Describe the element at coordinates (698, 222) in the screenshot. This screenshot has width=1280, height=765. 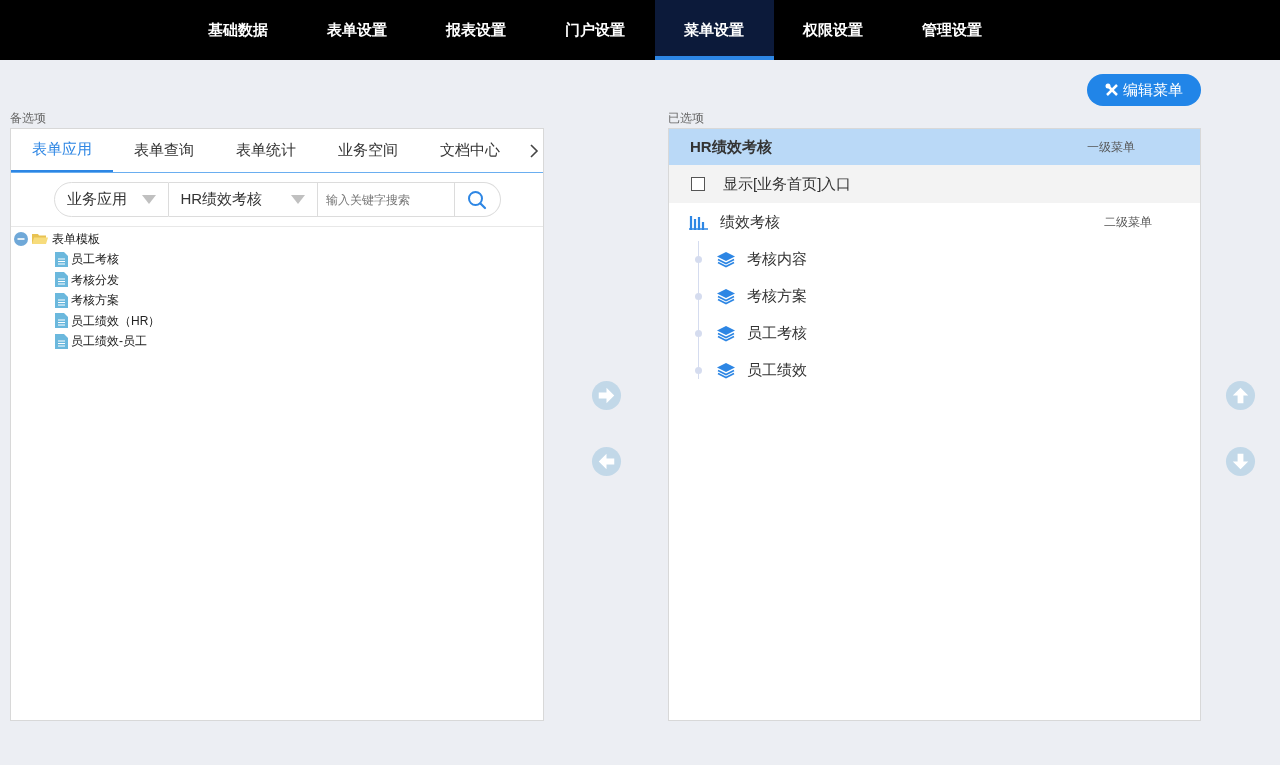
I see `bar-chart-icon` at that location.